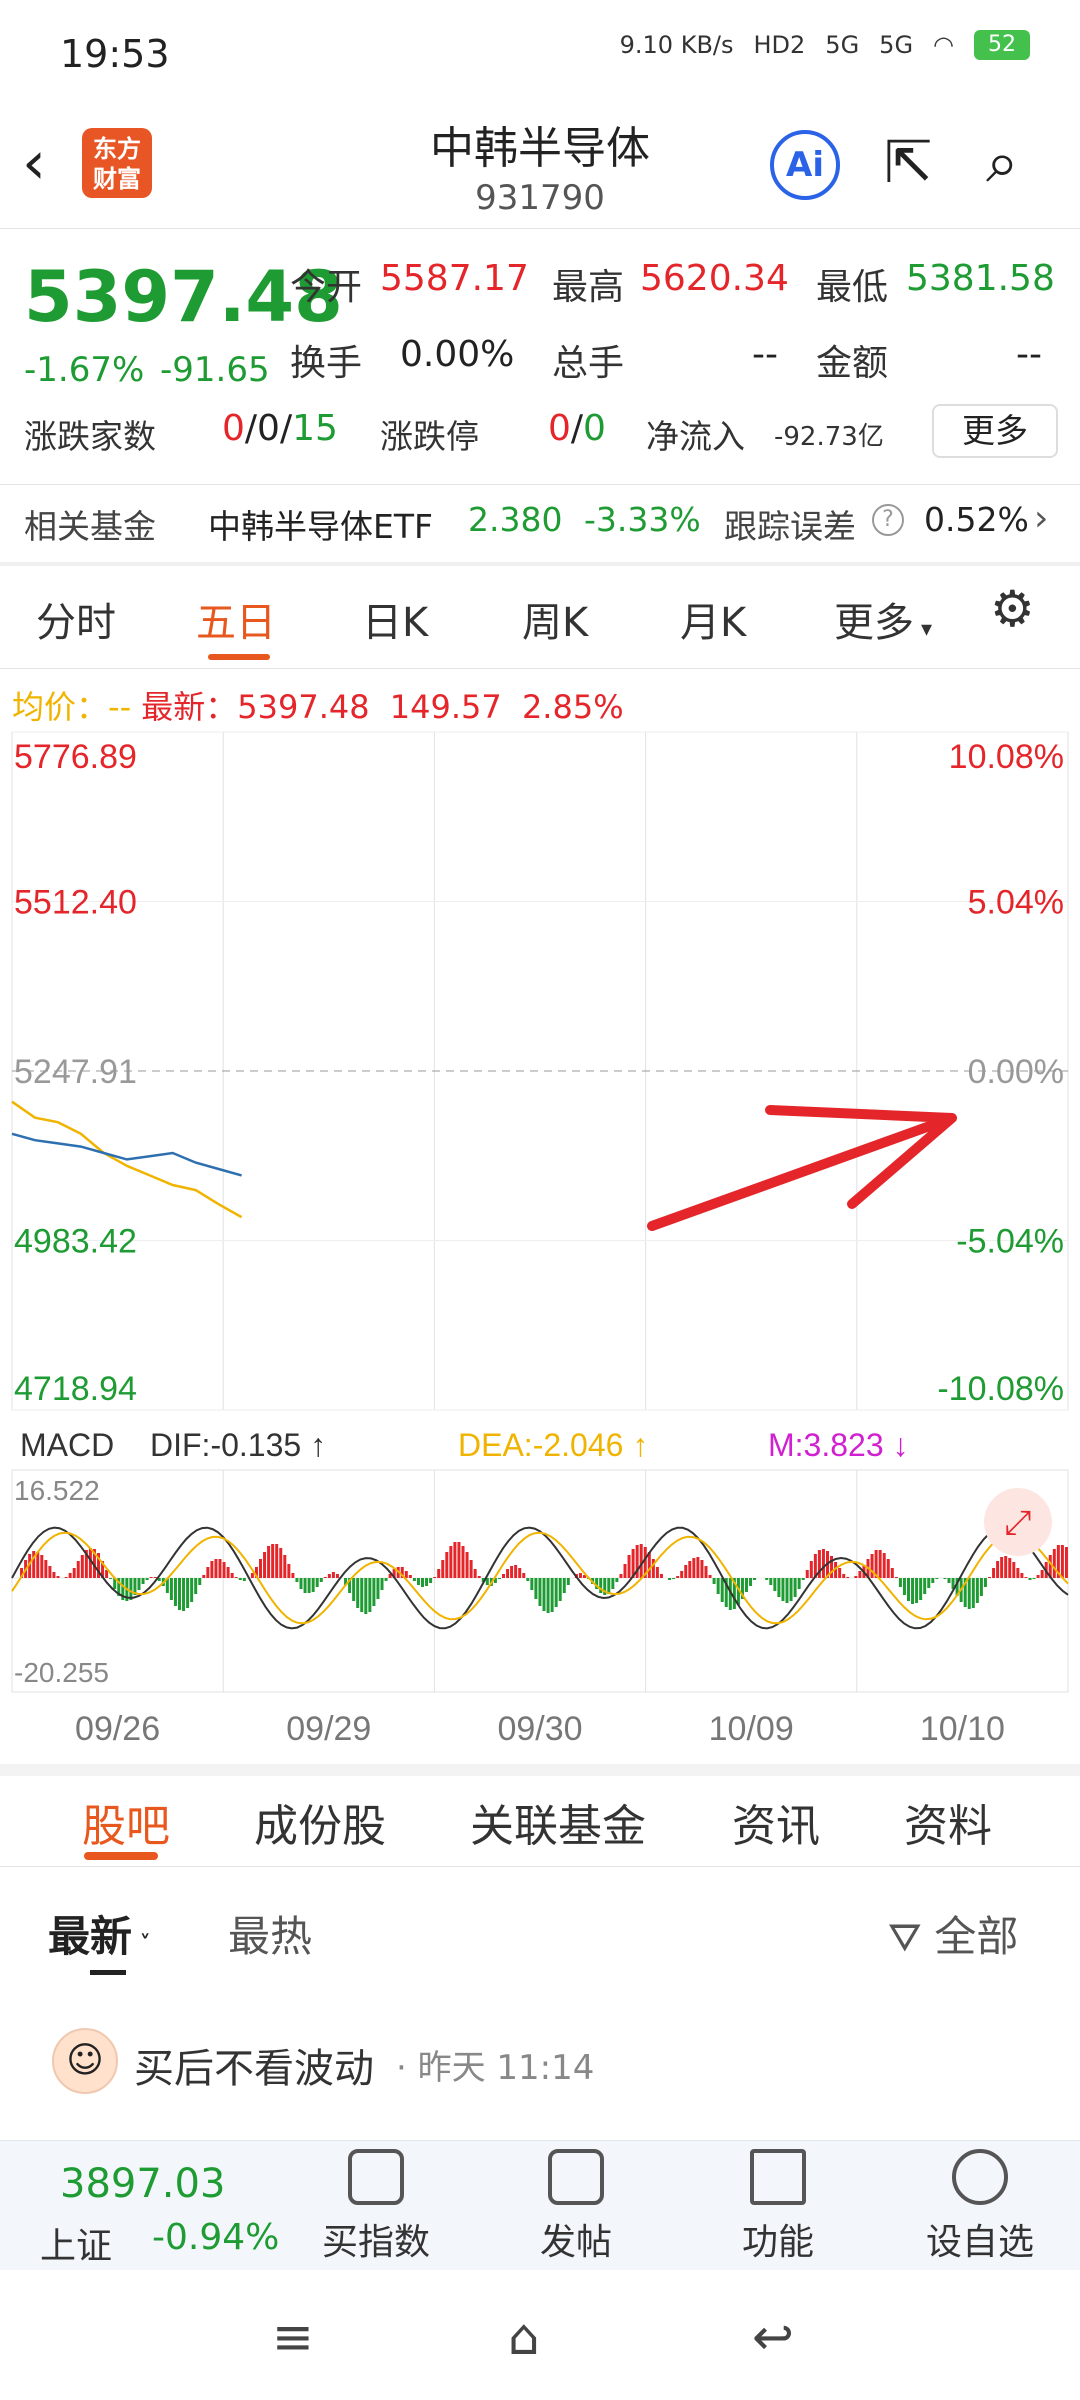  I want to click on post-username: 买后不看波动, so click(254, 2065).